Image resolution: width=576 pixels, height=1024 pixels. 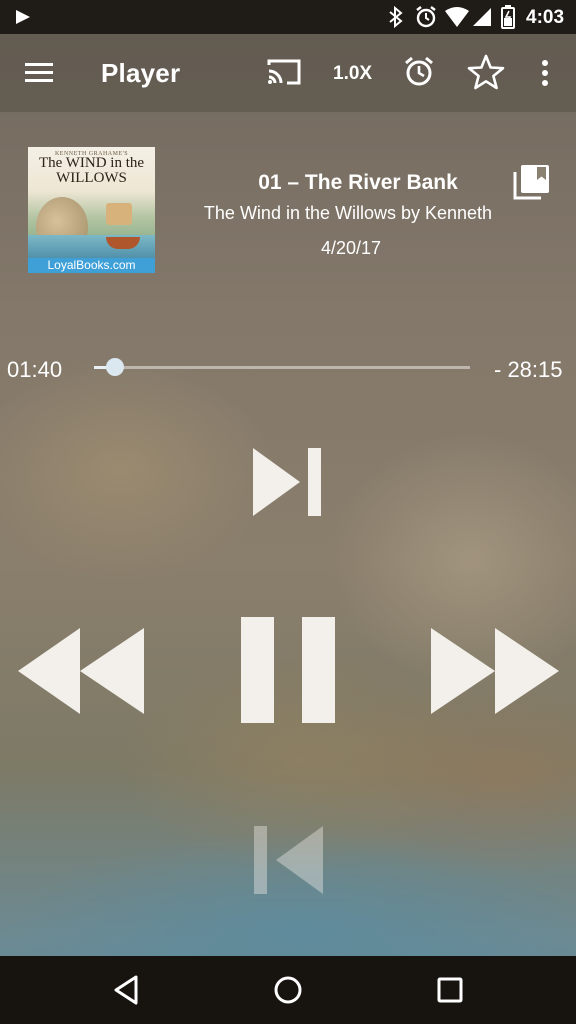 What do you see at coordinates (91, 265) in the screenshot?
I see `cover-brand-text: LoyalBooks.com` at bounding box center [91, 265].